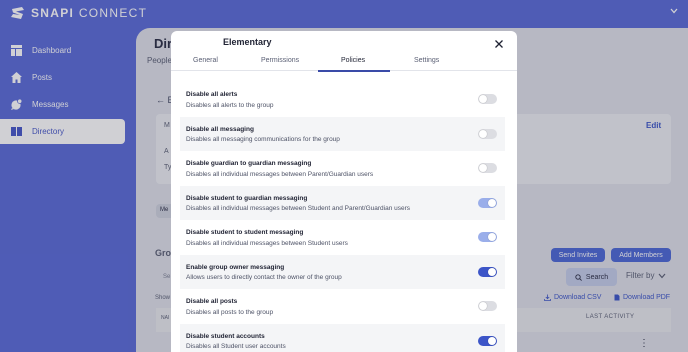 This screenshot has width=688, height=352. What do you see at coordinates (236, 346) in the screenshot?
I see `policy-description: Disables all Student user accounts` at bounding box center [236, 346].